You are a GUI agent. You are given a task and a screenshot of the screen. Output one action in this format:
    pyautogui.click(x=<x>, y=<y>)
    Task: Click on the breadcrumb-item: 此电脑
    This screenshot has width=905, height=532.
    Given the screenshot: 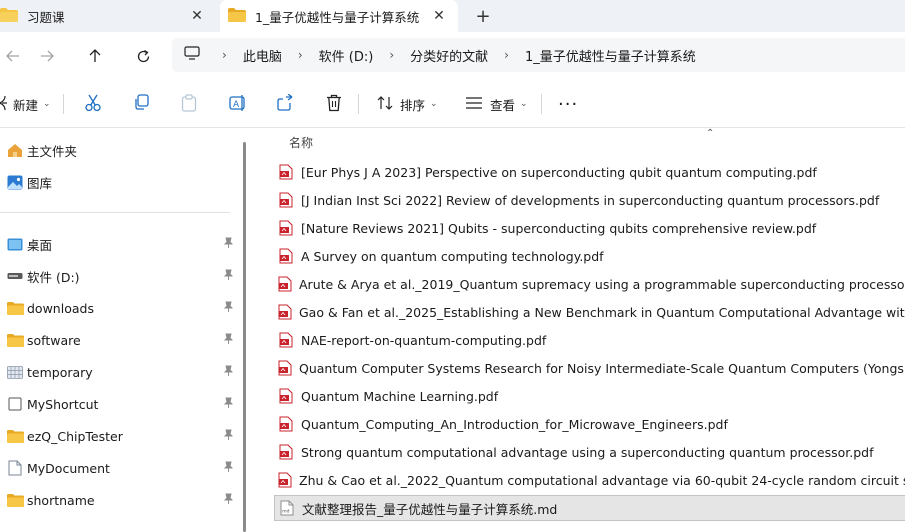 What is the action you would take?
    pyautogui.click(x=262, y=55)
    